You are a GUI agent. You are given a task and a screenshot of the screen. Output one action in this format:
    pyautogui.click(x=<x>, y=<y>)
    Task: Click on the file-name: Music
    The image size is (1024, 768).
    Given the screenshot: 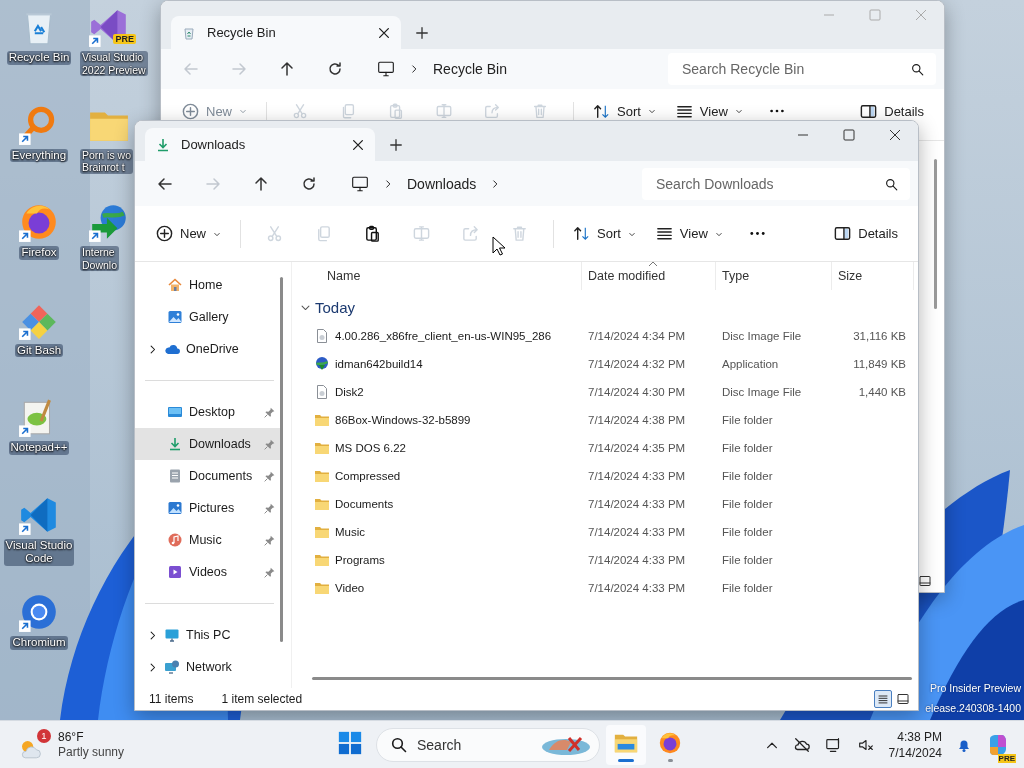 What is the action you would take?
    pyautogui.click(x=350, y=532)
    